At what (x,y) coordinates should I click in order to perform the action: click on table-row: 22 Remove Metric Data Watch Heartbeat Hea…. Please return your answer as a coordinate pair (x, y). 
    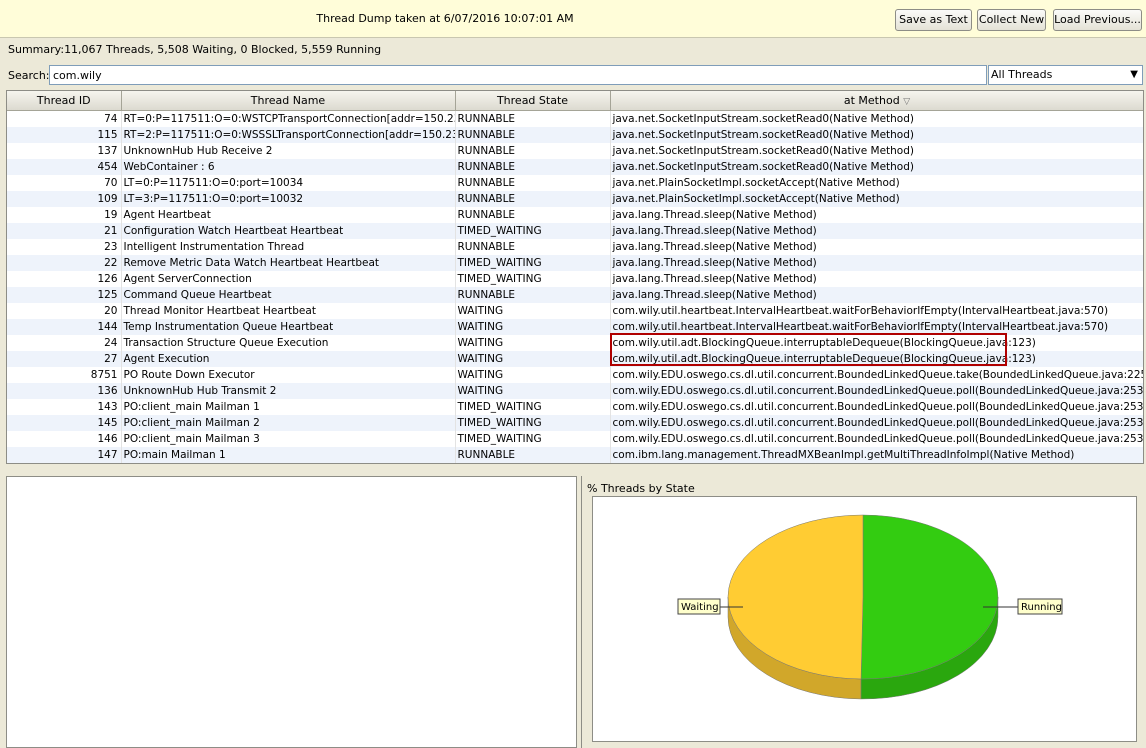
    Looking at the image, I should click on (575, 263).